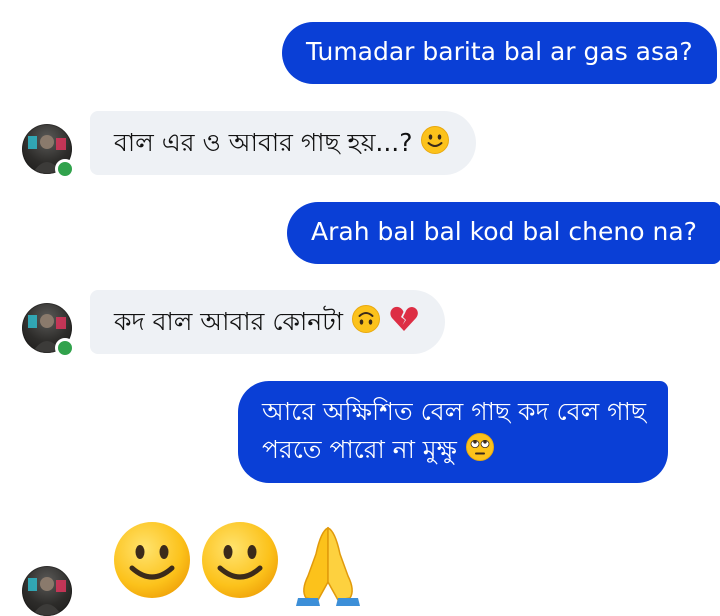 The image size is (720, 616). What do you see at coordinates (454, 411) in the screenshot?
I see `message-line: আরে অক্ষিশিত বেল গাছ কদ বেল গাছ` at bounding box center [454, 411].